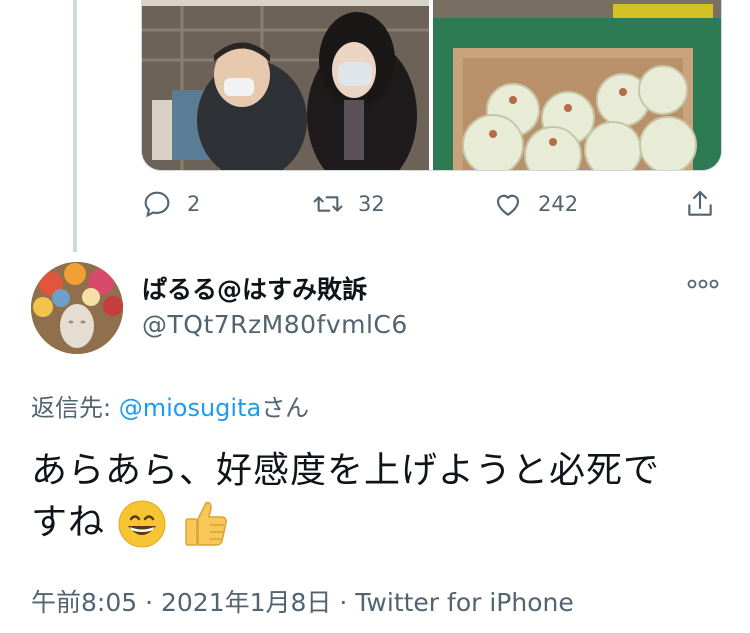  What do you see at coordinates (508, 205) in the screenshot?
I see `heart-icon` at bounding box center [508, 205].